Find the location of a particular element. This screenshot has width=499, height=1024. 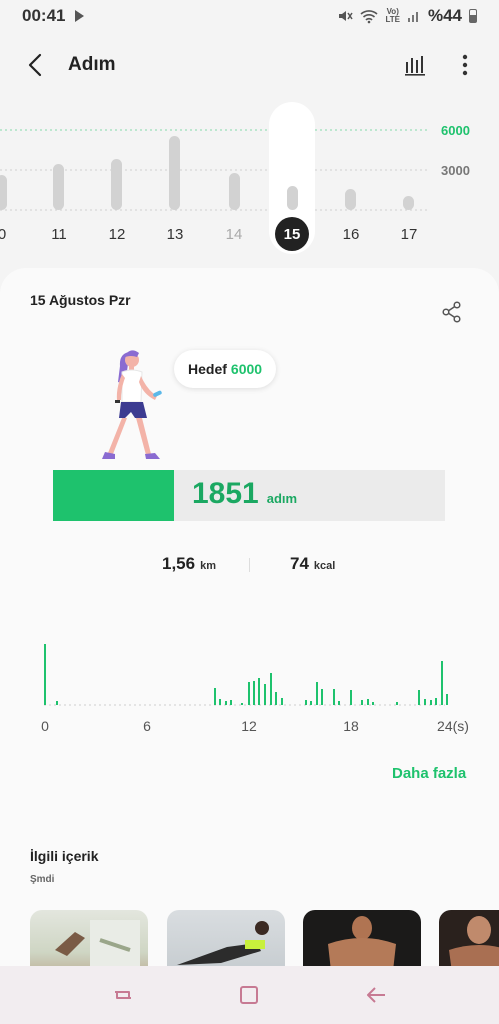

related-content-title: İlgili içerik is located at coordinates (64, 856).